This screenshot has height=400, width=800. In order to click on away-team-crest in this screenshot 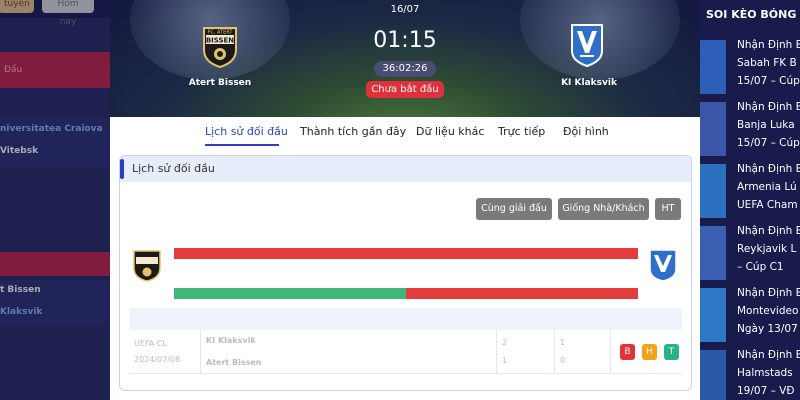, I will do `click(587, 45)`.